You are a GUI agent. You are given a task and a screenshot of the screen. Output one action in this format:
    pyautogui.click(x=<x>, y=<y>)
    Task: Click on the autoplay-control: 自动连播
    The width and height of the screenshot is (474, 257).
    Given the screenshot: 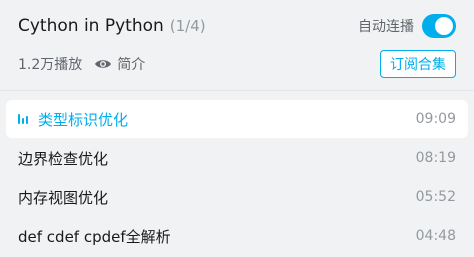 What is the action you would take?
    pyautogui.click(x=407, y=26)
    